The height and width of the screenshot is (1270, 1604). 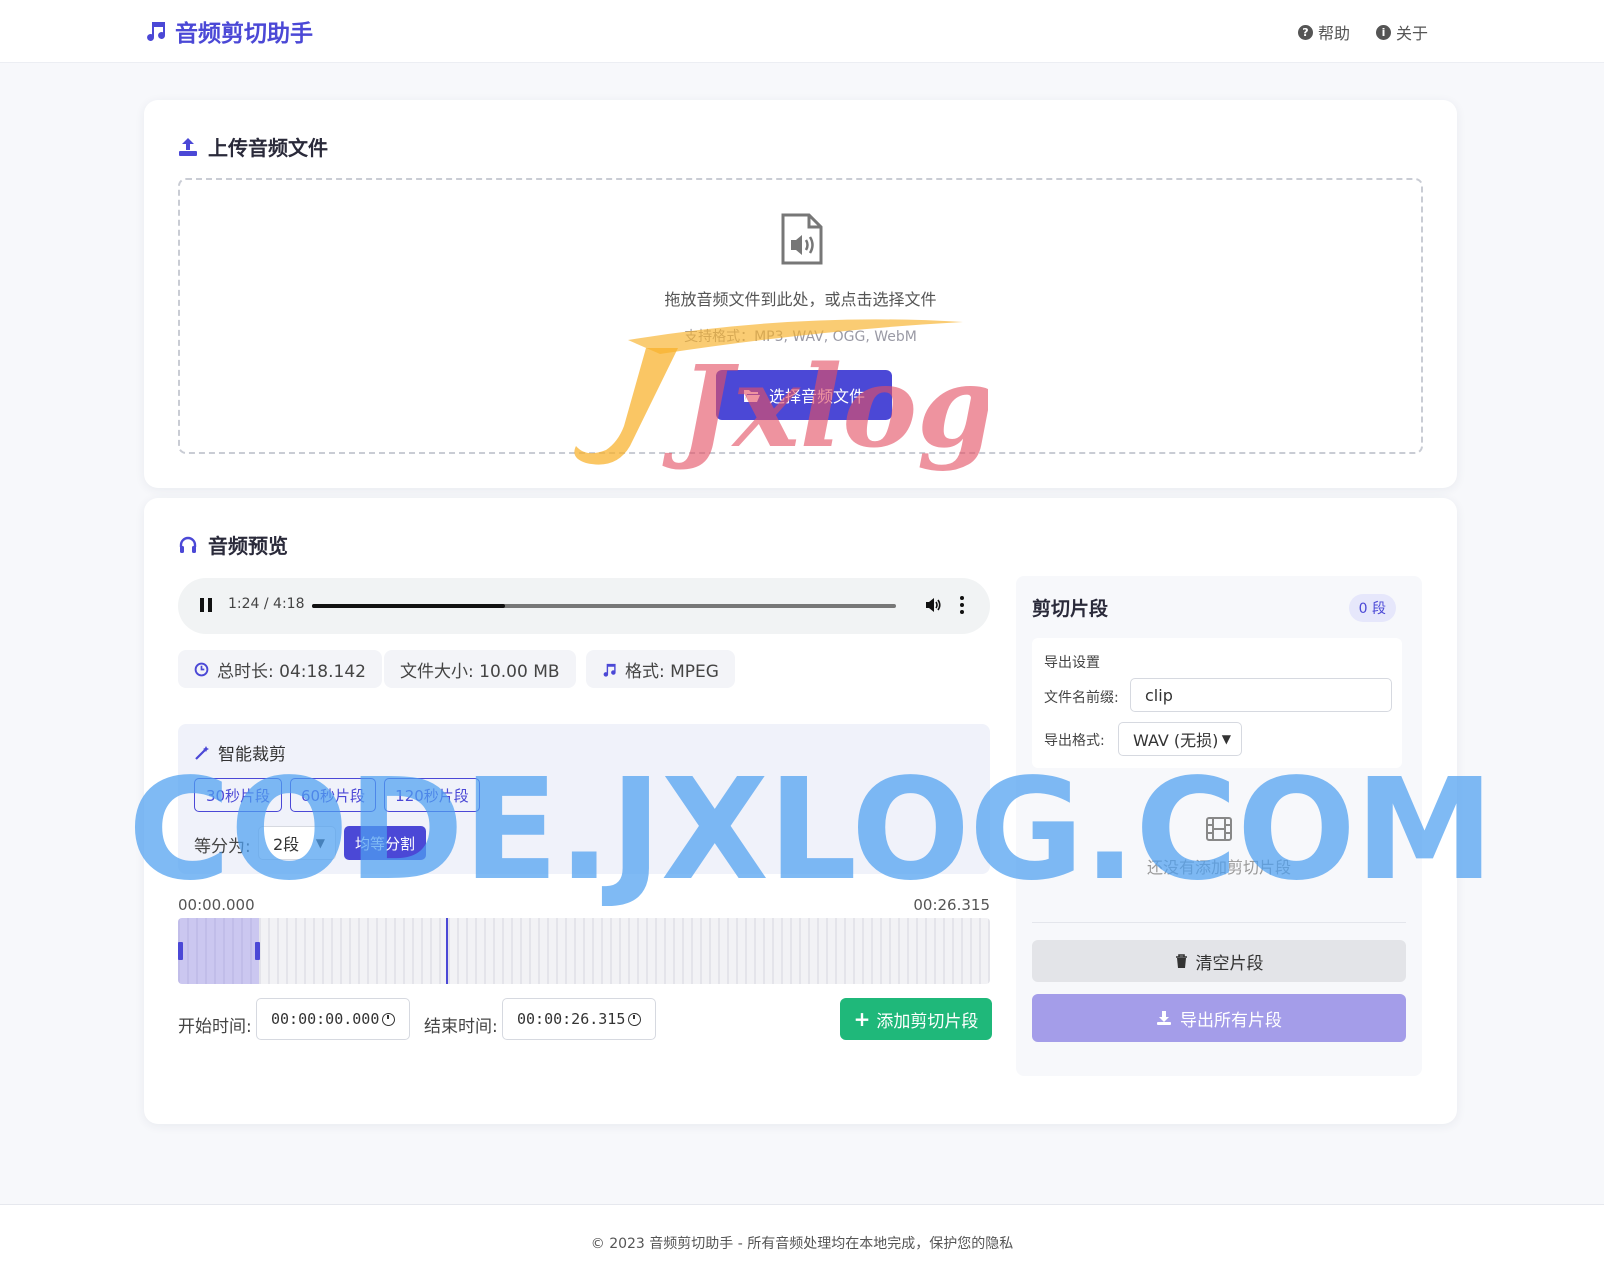 I want to click on divide-count-value: 2段, so click(x=286, y=844).